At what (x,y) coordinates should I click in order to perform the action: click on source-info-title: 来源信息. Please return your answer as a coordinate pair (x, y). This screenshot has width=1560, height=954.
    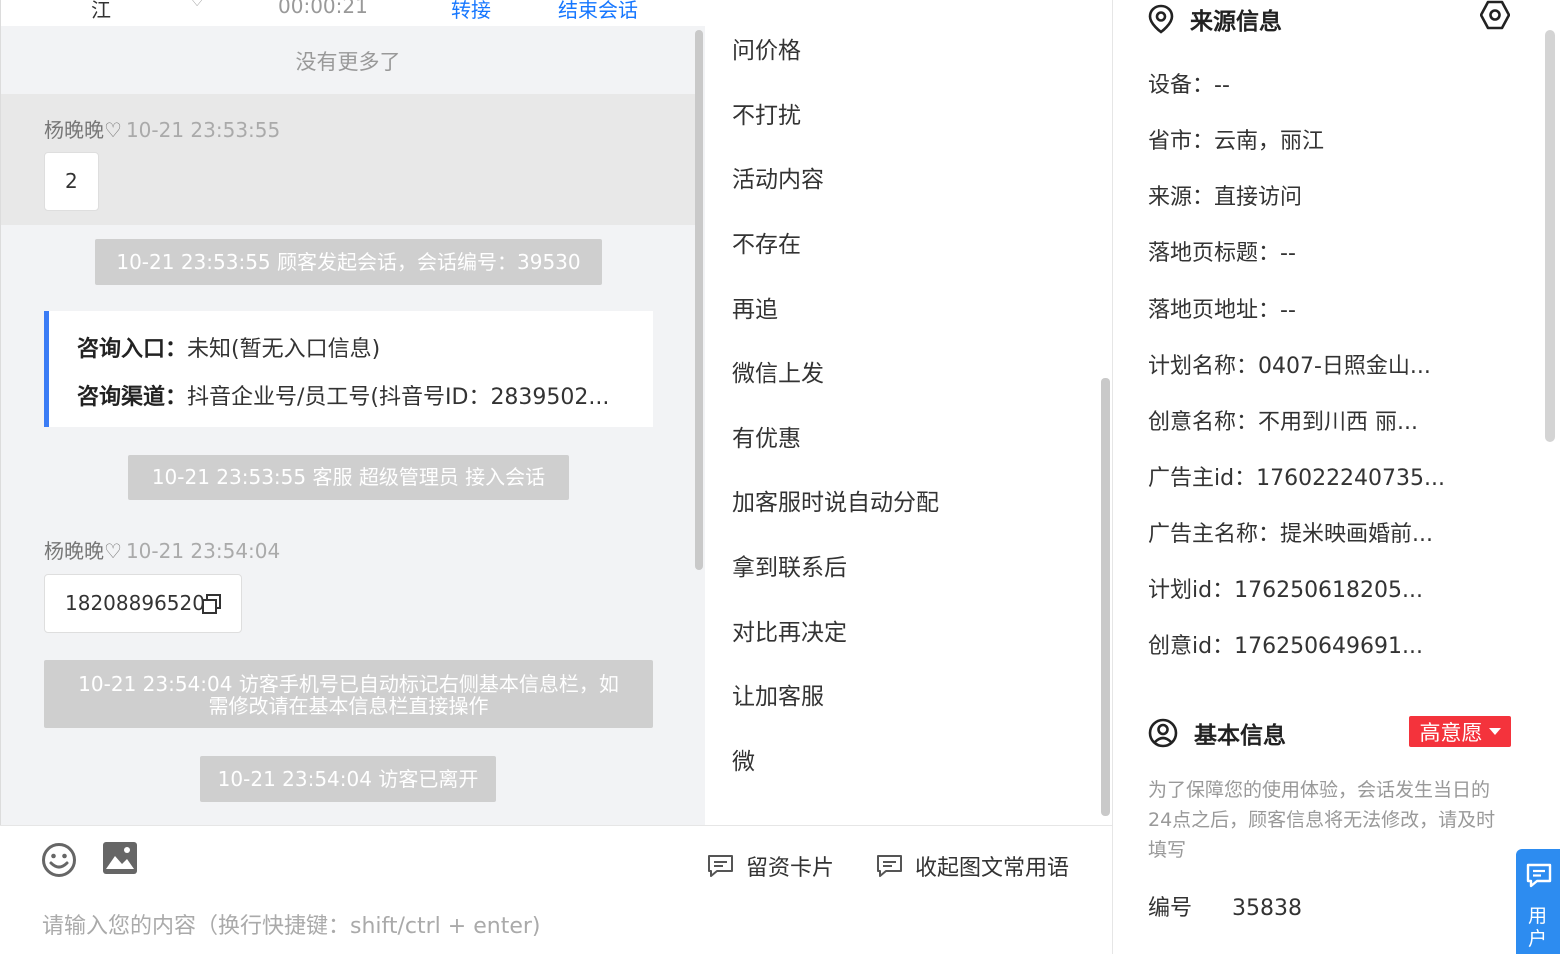
    Looking at the image, I should click on (1215, 19).